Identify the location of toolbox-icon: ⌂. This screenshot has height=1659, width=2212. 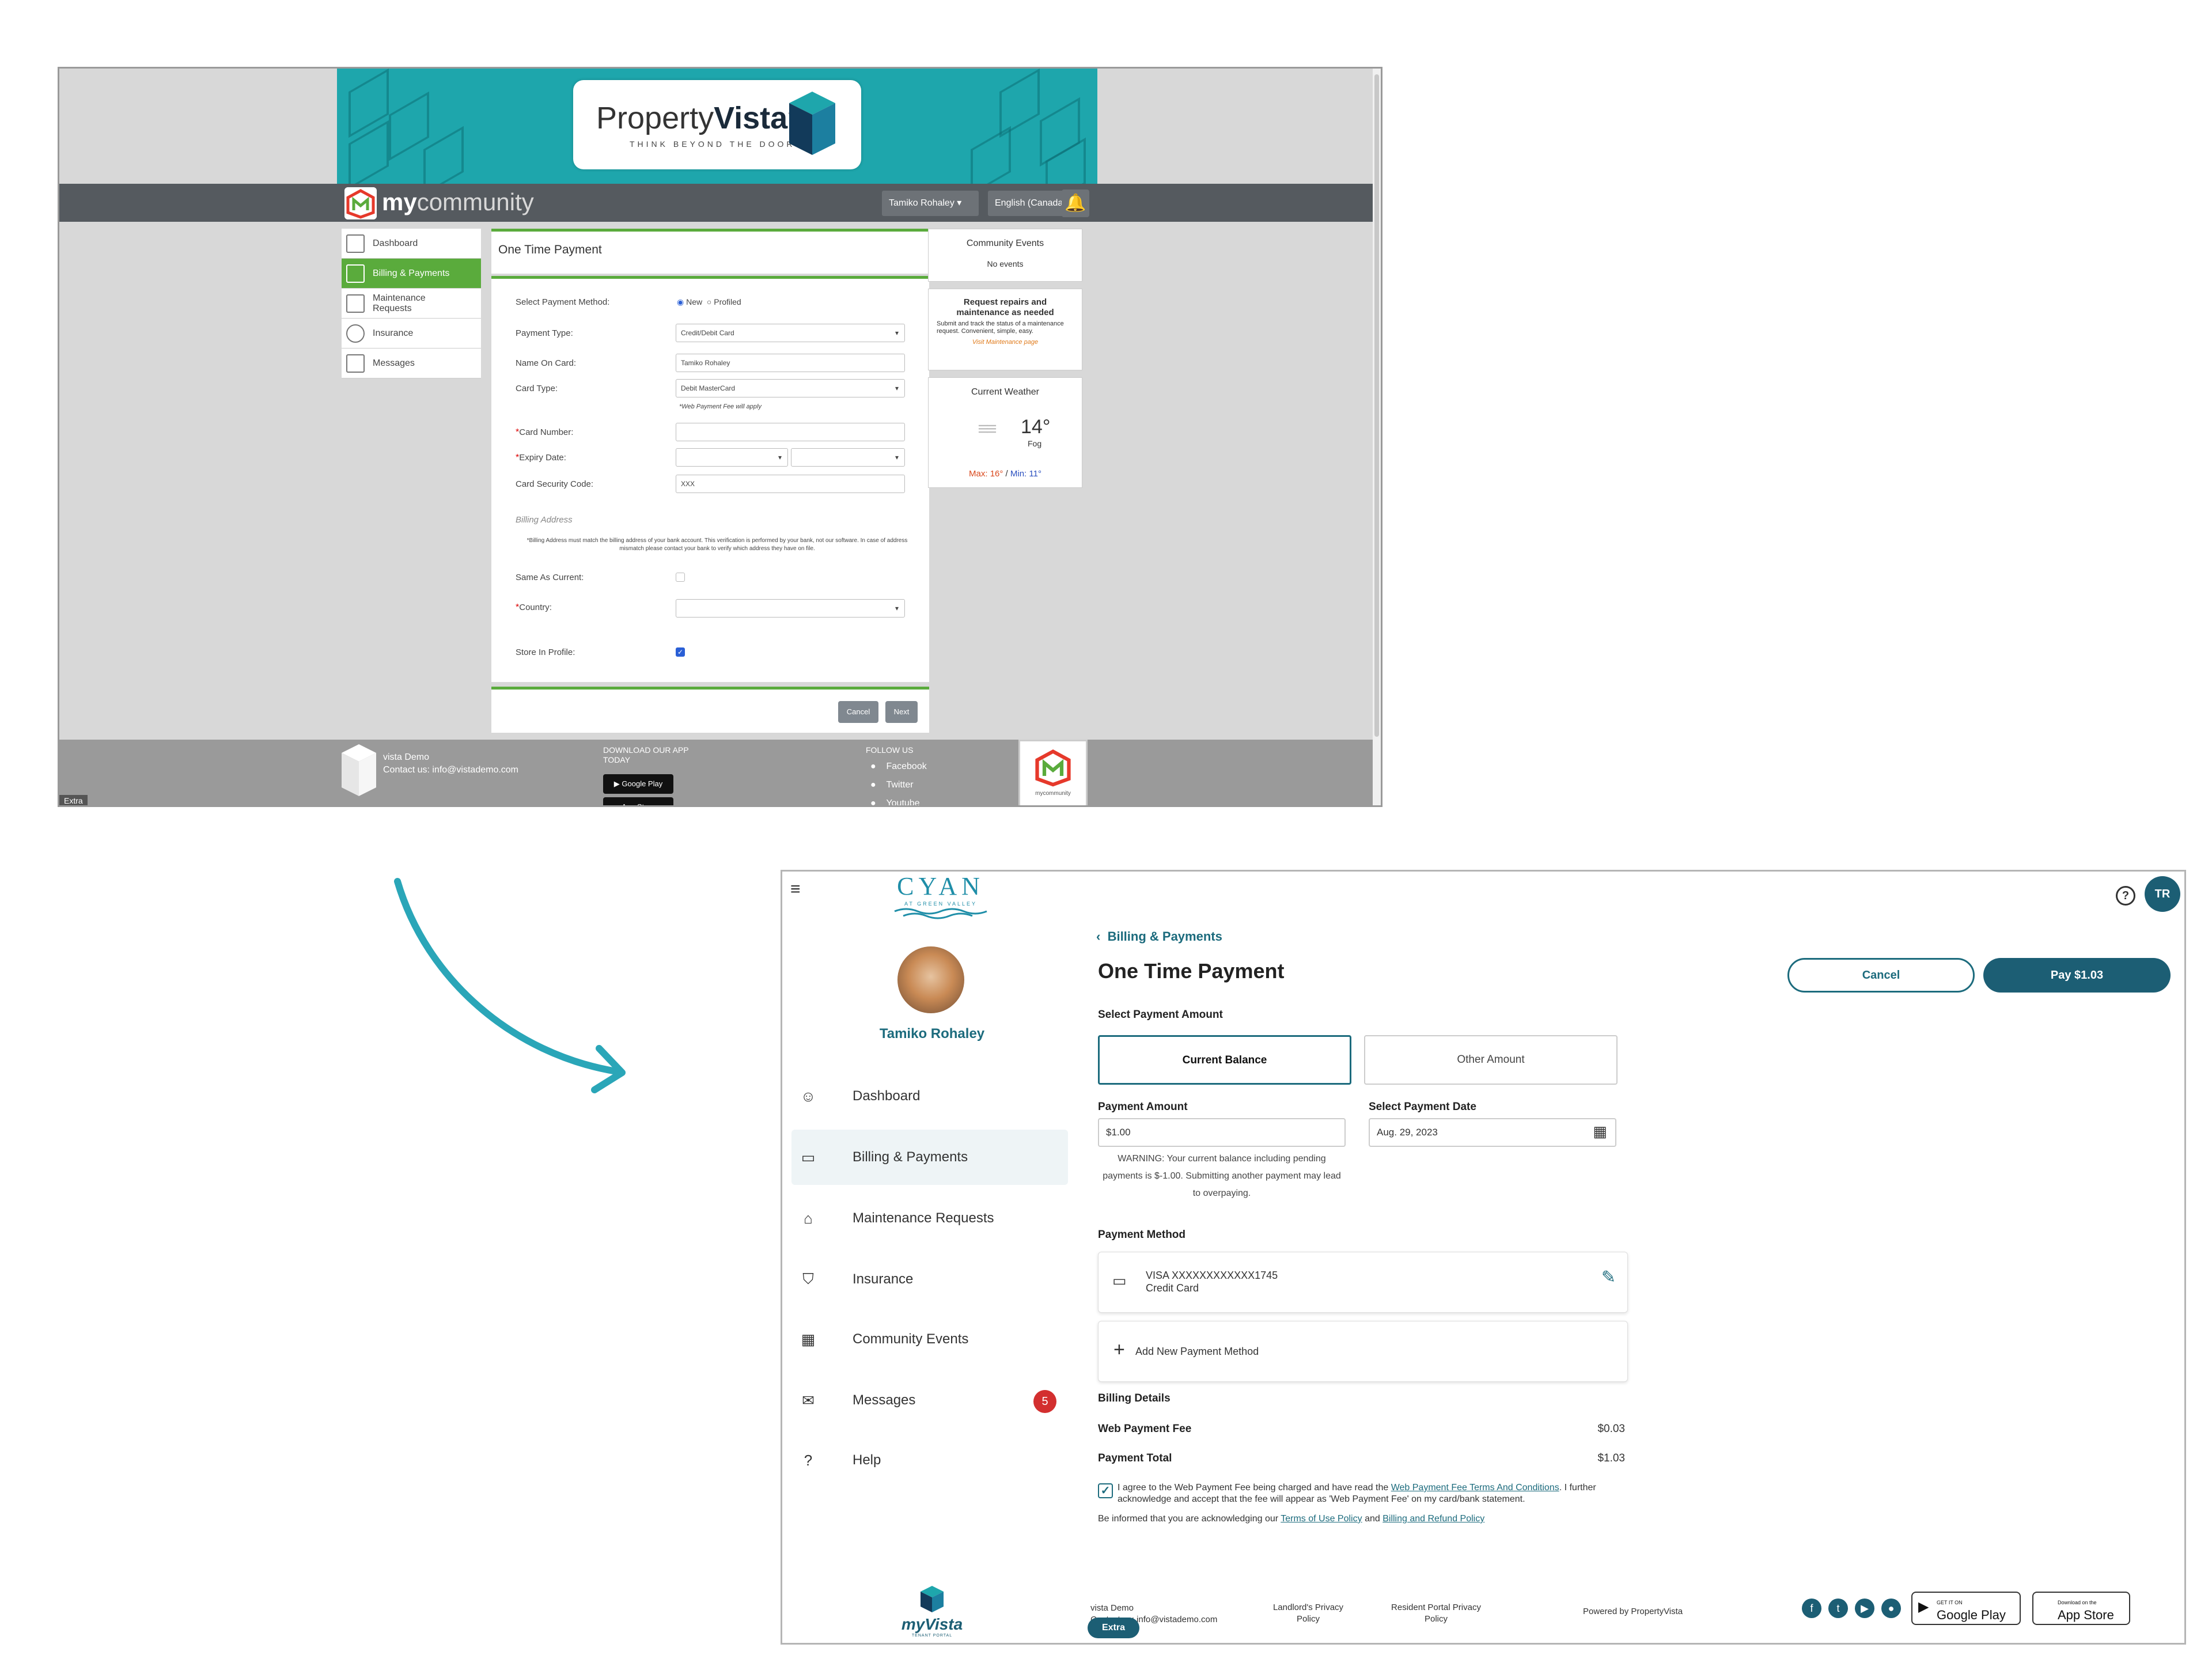
(808, 1218).